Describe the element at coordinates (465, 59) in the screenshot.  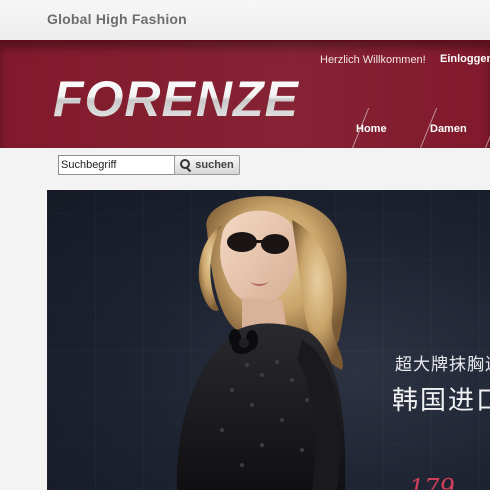
I see `login-link: Einloggen` at that location.